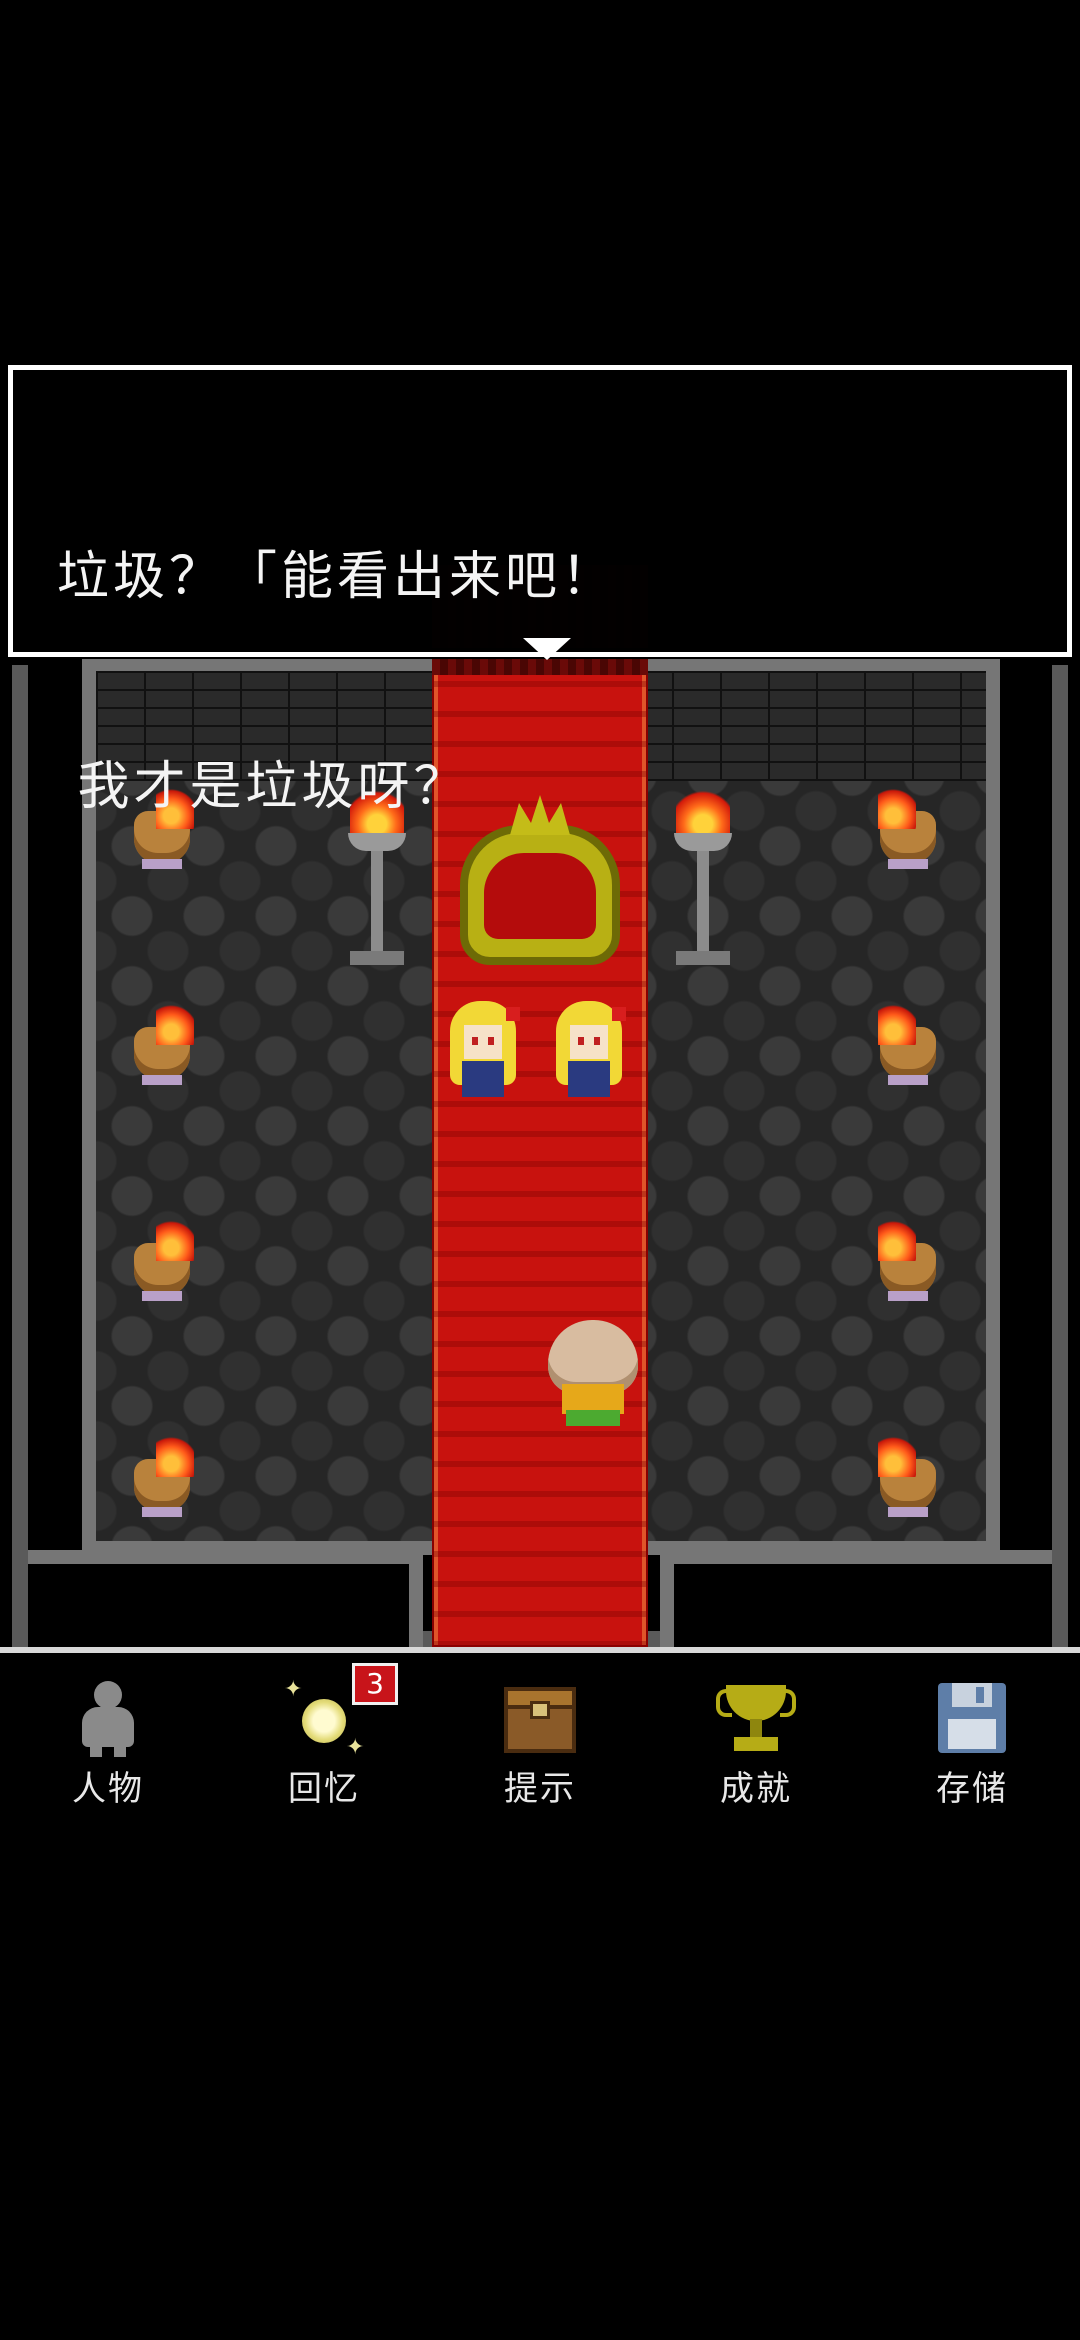 The image size is (1080, 2340). What do you see at coordinates (540, 1789) in the screenshot?
I see `menu-label: 提示` at bounding box center [540, 1789].